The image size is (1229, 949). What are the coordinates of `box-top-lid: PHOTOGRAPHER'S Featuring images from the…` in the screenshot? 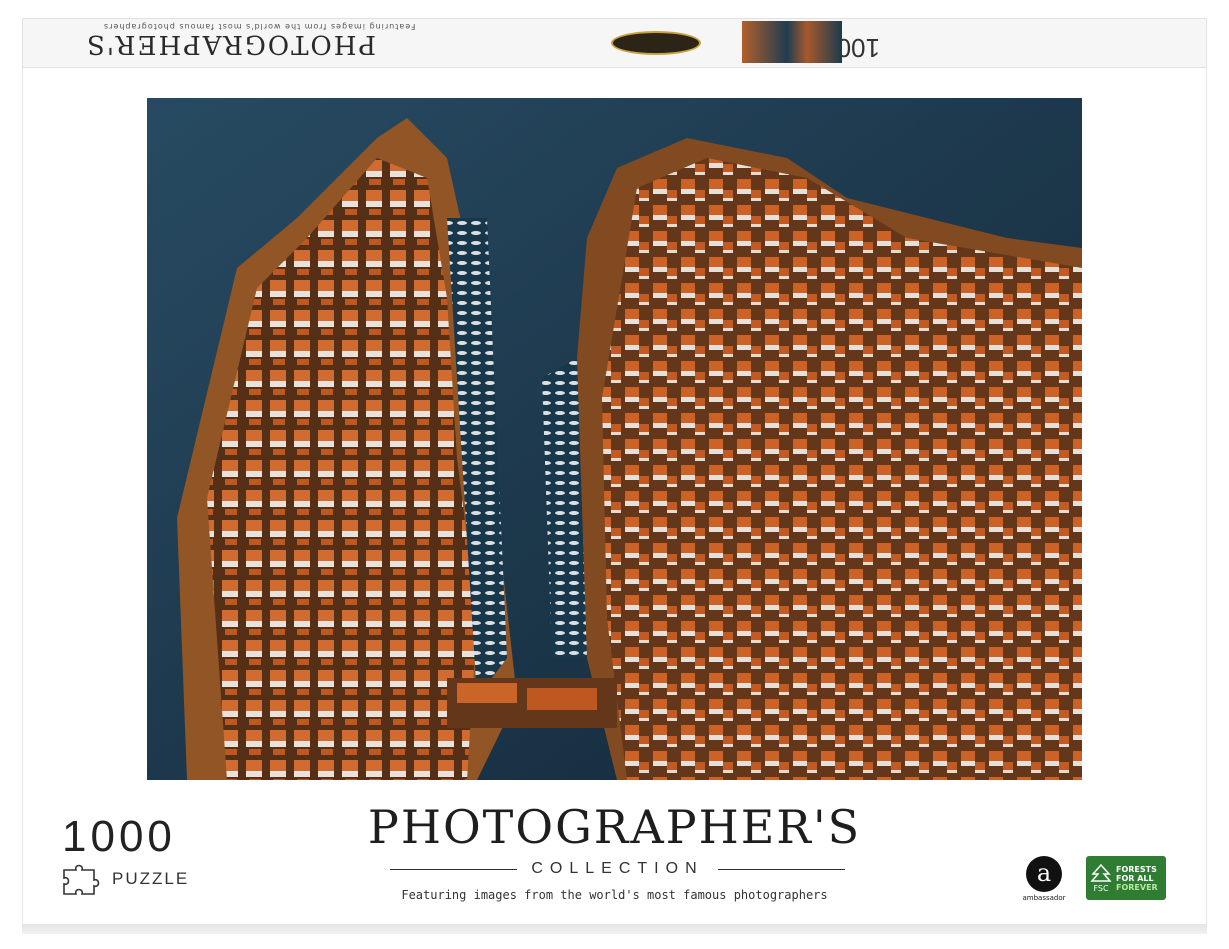 It's located at (614, 43).